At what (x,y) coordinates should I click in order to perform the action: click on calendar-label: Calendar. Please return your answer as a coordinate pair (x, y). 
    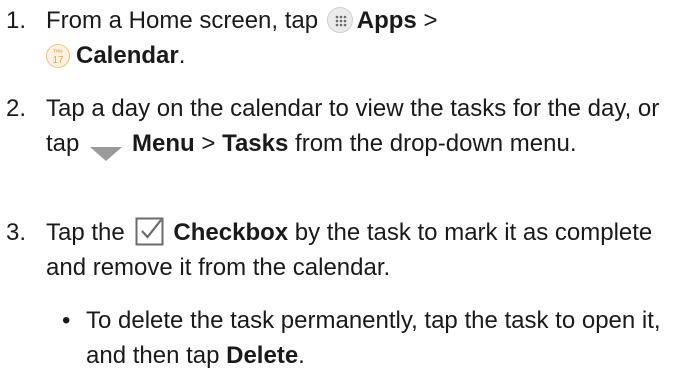
    Looking at the image, I should click on (127, 55).